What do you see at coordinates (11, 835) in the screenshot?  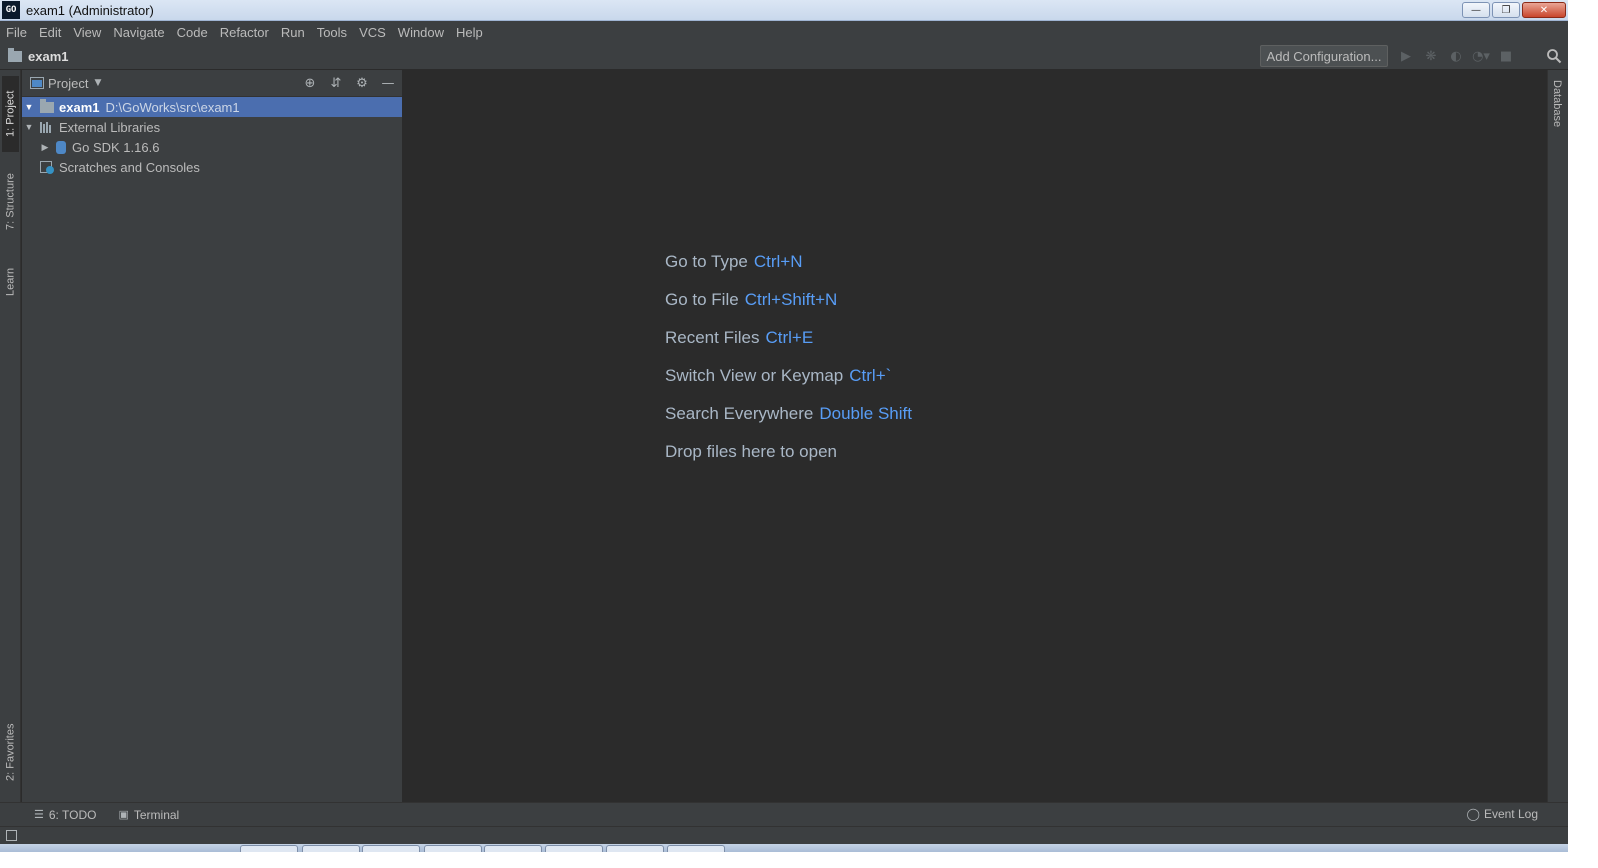 I see `tool-windows-toggle-icon` at bounding box center [11, 835].